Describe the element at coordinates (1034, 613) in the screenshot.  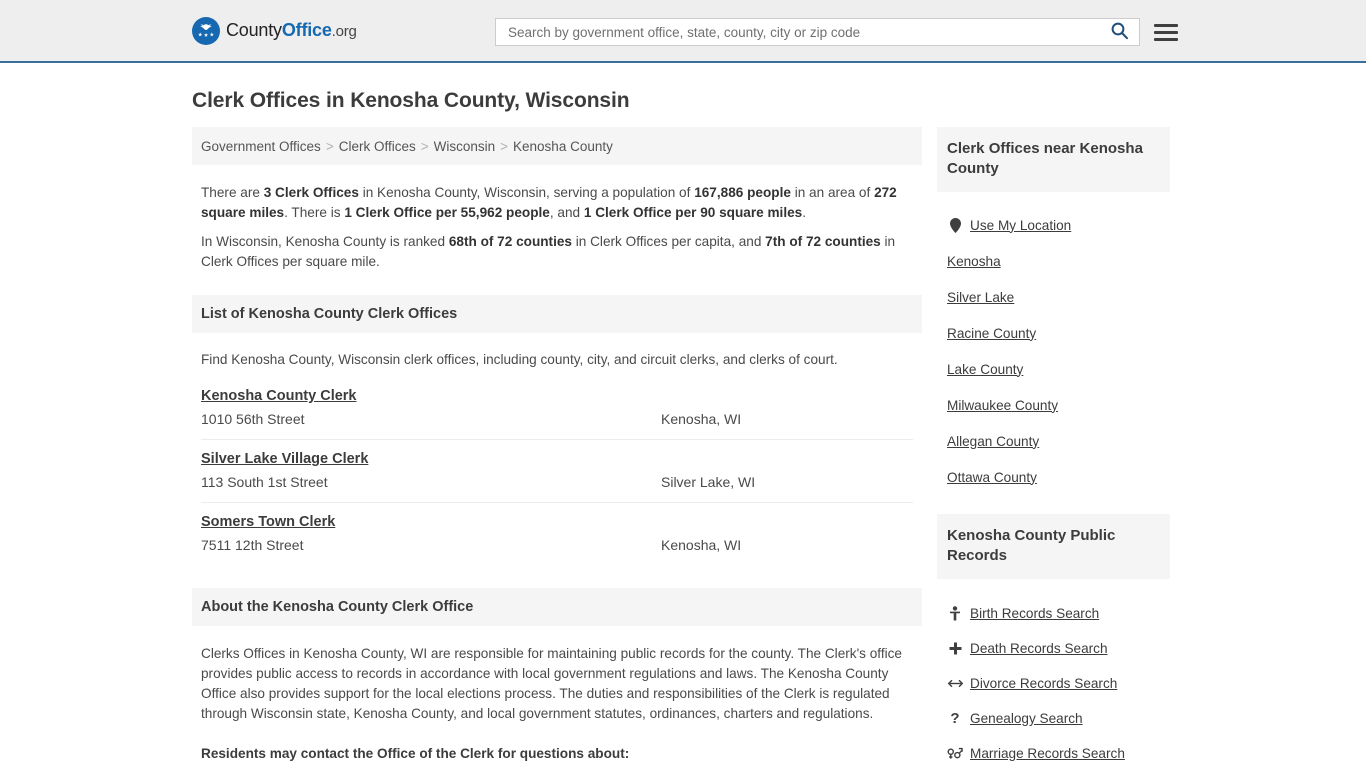
I see `sidebar-link-label: Birth Records Search` at that location.